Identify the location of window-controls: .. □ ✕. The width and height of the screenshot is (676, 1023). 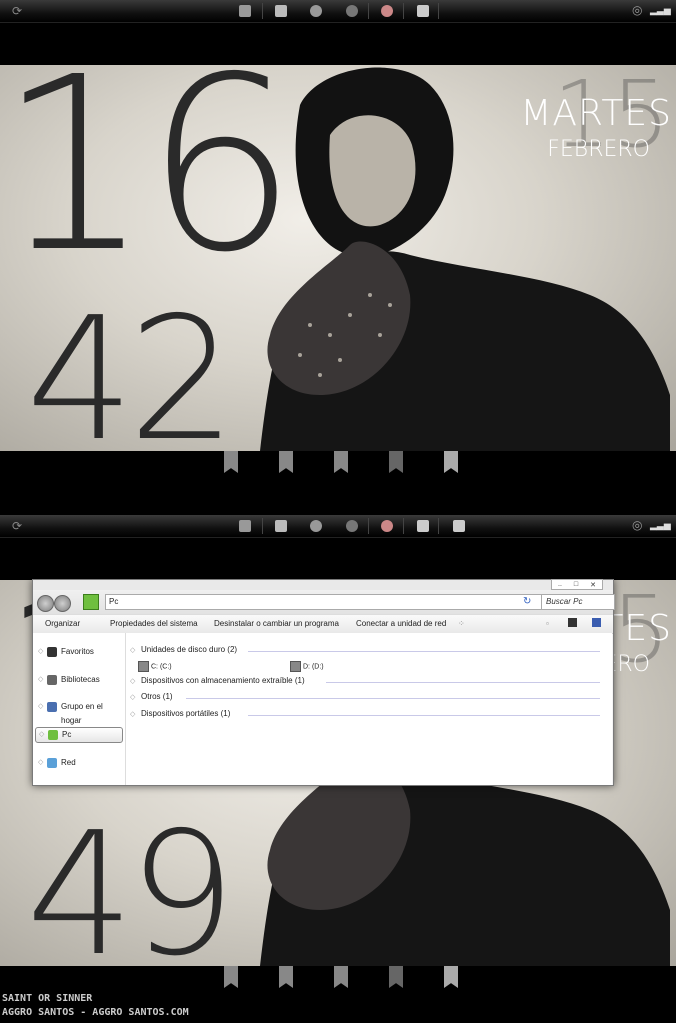
(577, 584).